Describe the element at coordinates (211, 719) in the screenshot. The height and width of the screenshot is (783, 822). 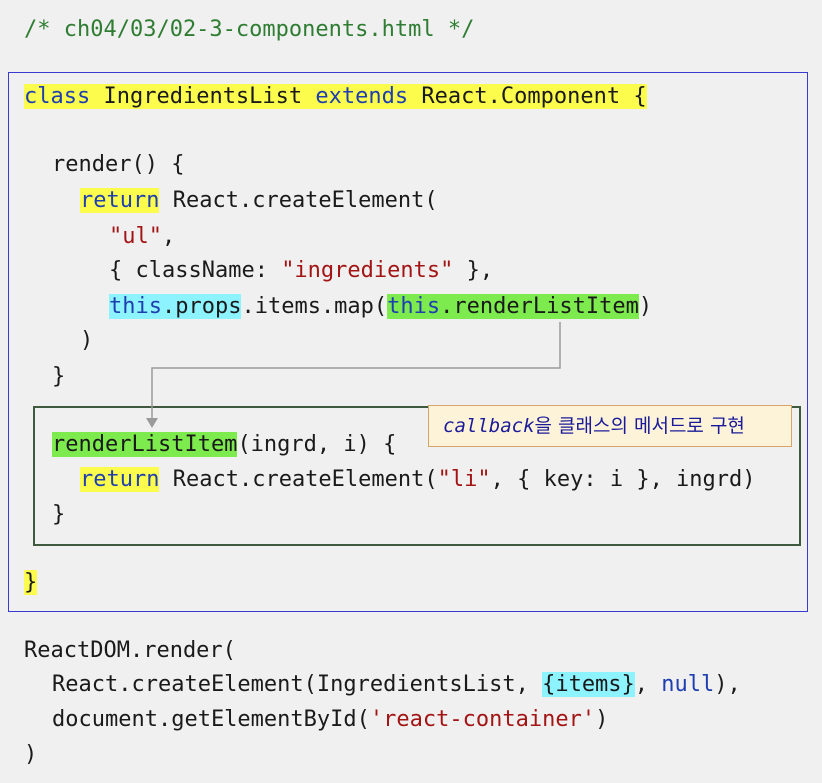
I see `get-element-by-id-call: document.getElementById(` at that location.